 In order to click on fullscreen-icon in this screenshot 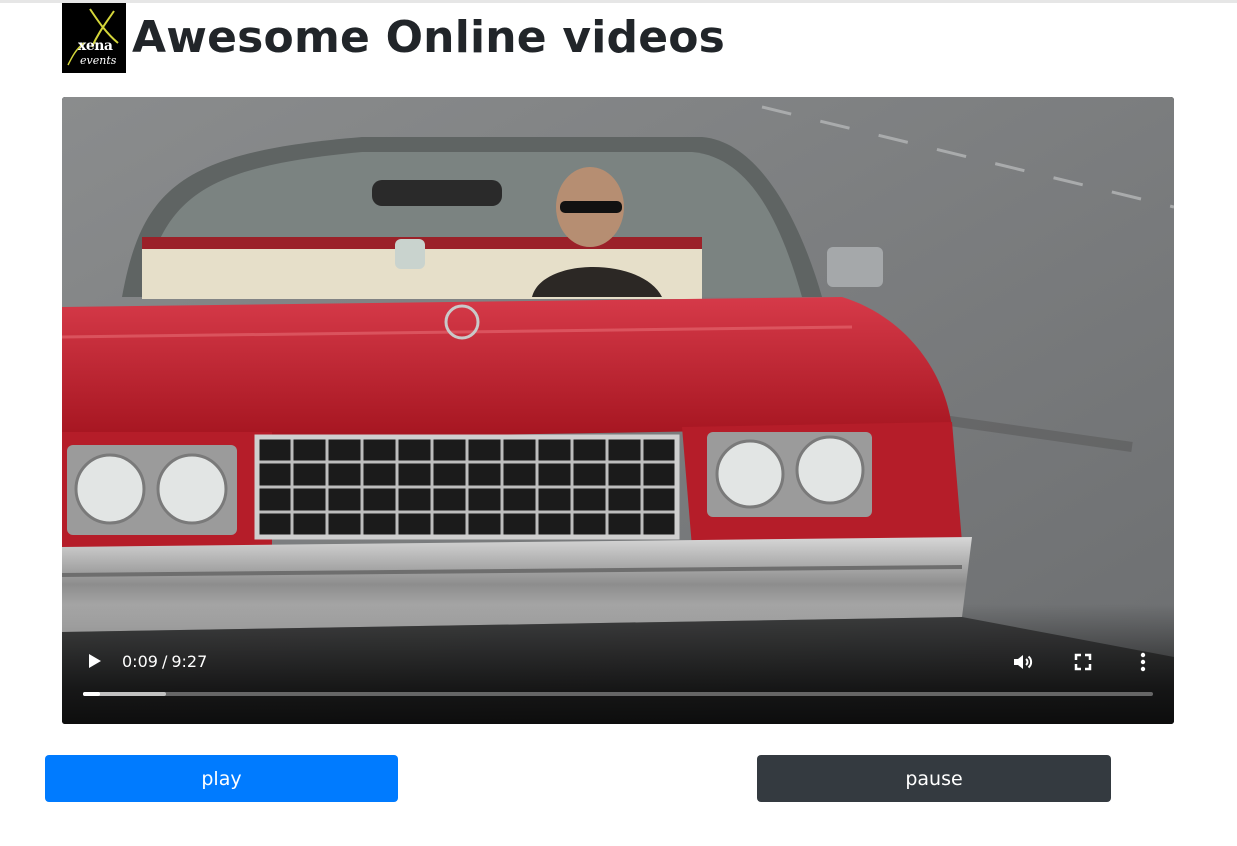, I will do `click(1083, 662)`.